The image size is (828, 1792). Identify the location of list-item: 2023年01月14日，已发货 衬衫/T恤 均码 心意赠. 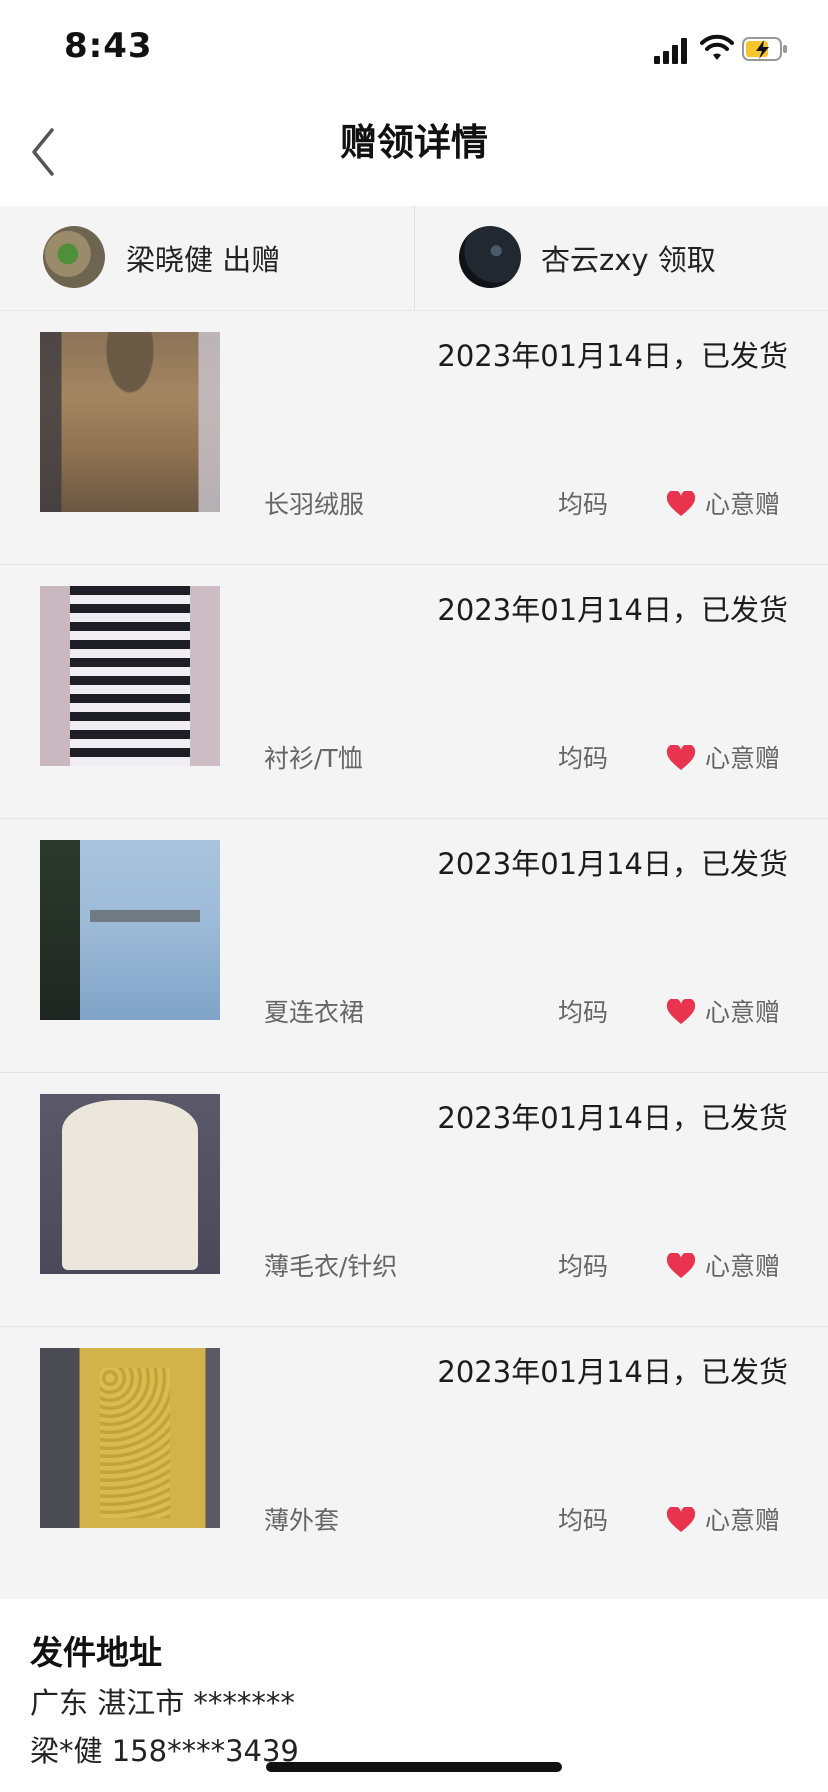
(414, 692).